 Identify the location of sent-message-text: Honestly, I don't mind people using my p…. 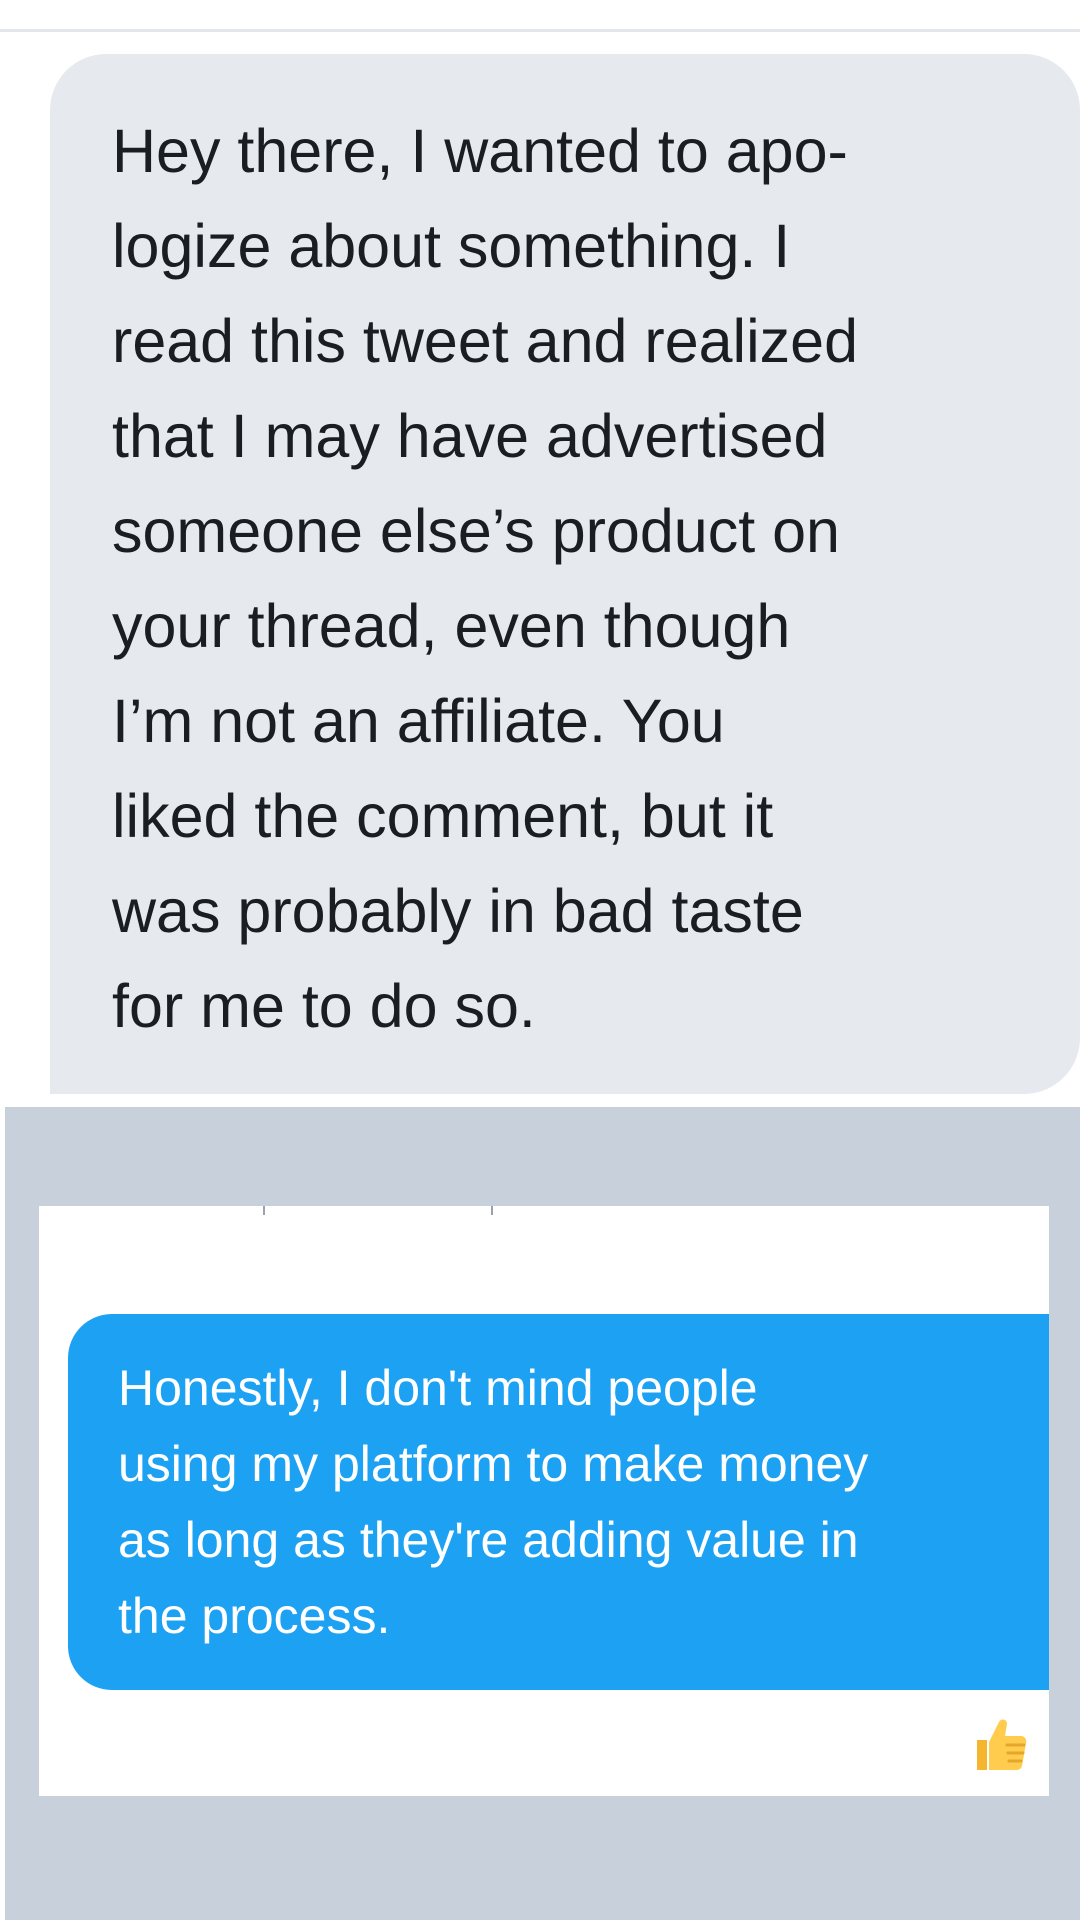
(493, 1502).